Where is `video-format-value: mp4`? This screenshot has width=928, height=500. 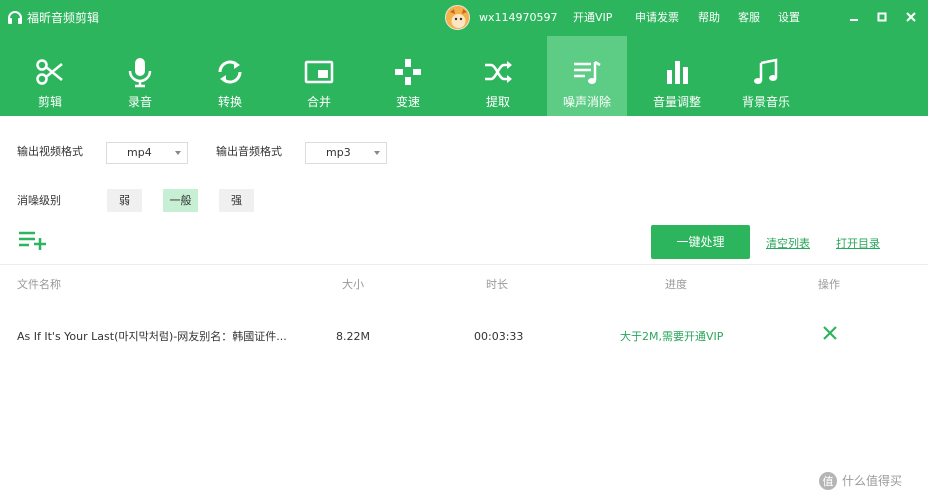
video-format-value: mp4 is located at coordinates (139, 152).